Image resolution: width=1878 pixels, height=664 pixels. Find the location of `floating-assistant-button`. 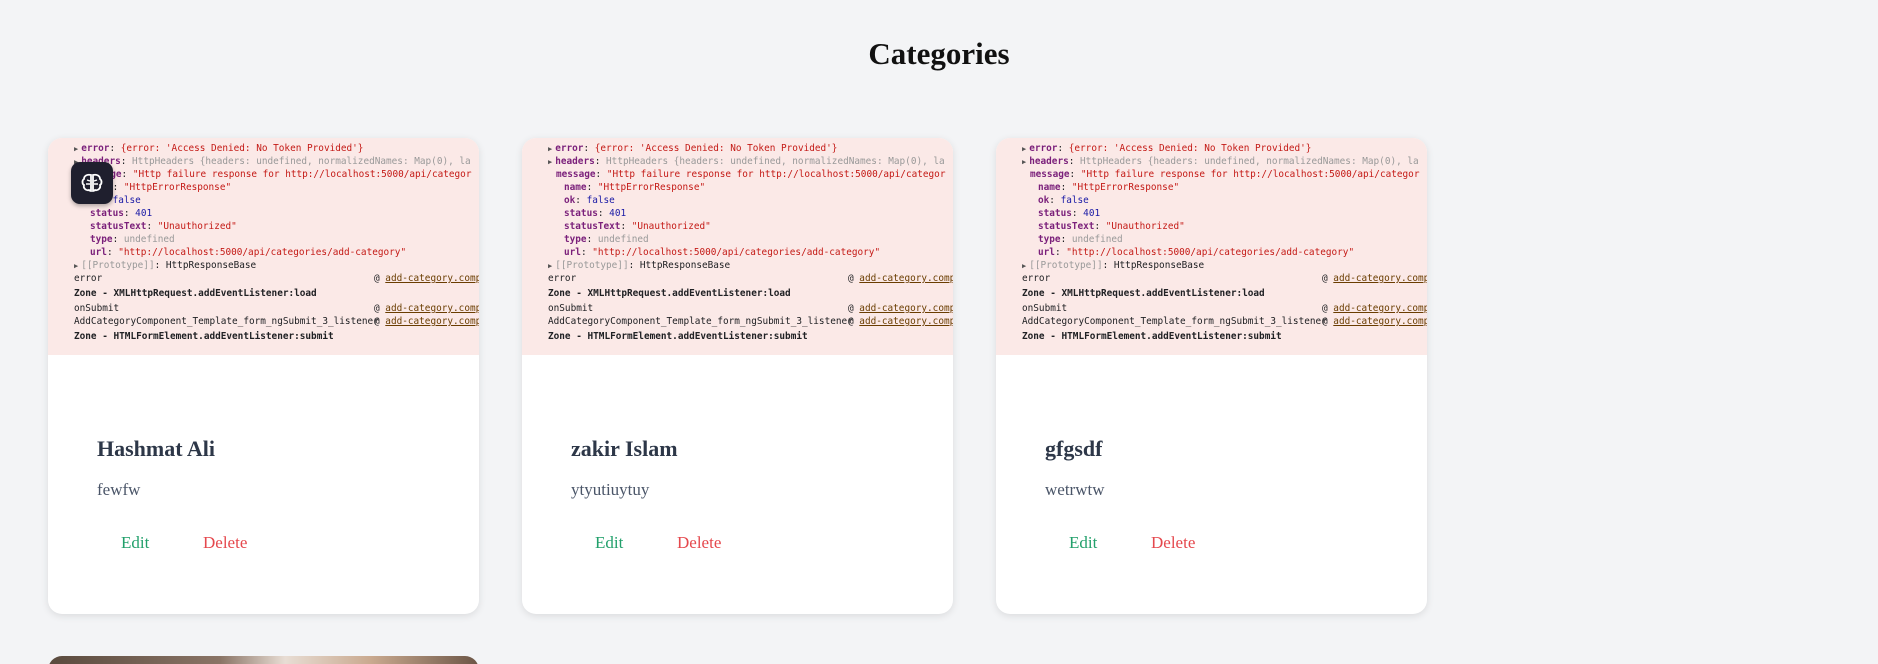

floating-assistant-button is located at coordinates (92, 183).